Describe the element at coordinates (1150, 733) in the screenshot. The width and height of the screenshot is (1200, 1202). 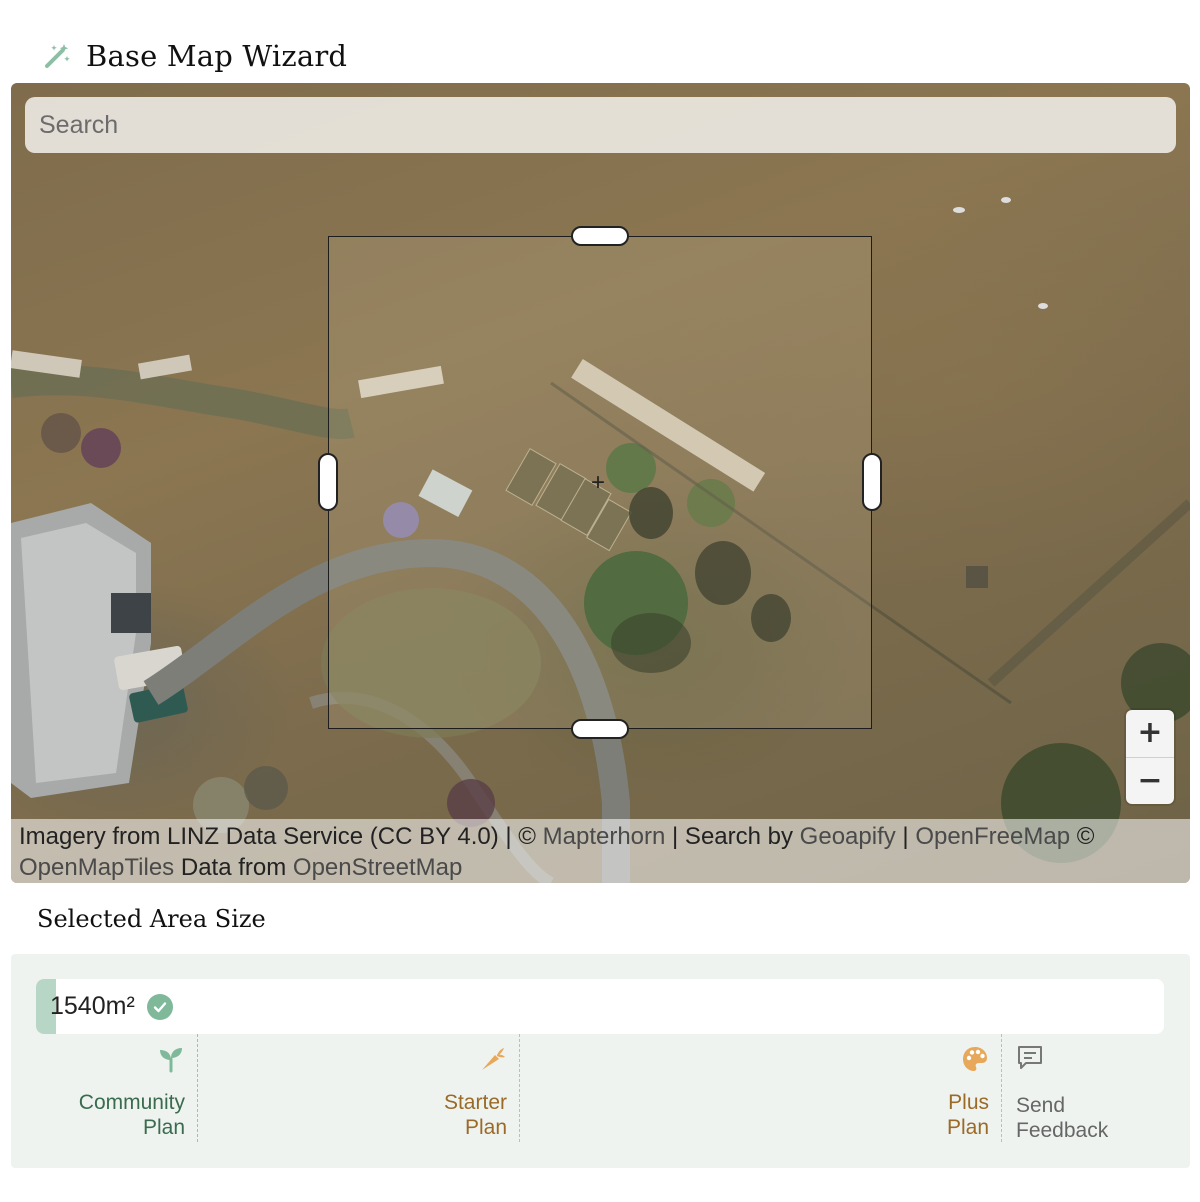
I see `zoom-in-button: +` at that location.